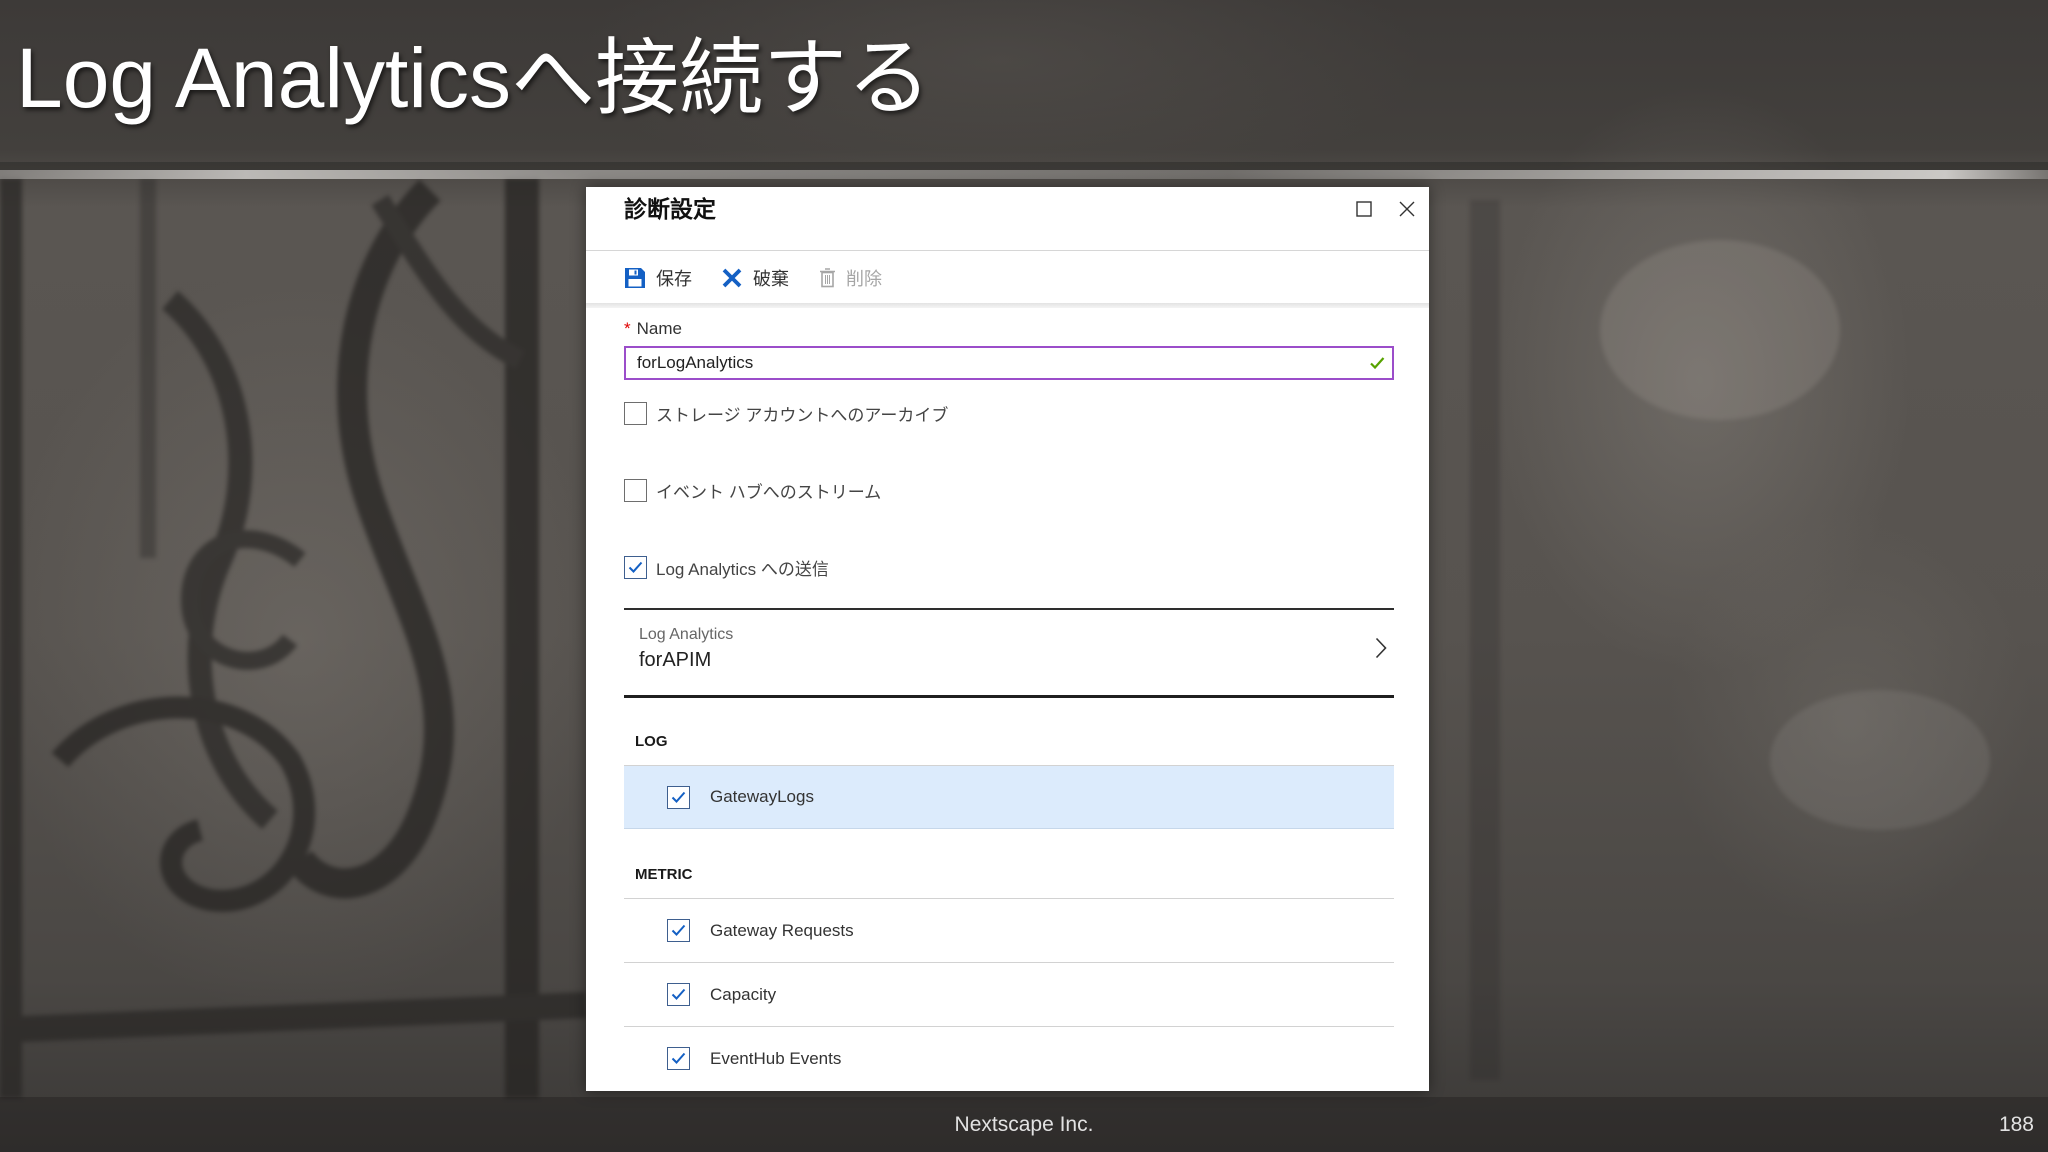 The height and width of the screenshot is (1152, 2048). I want to click on table-row: Gateway Requests, so click(1009, 930).